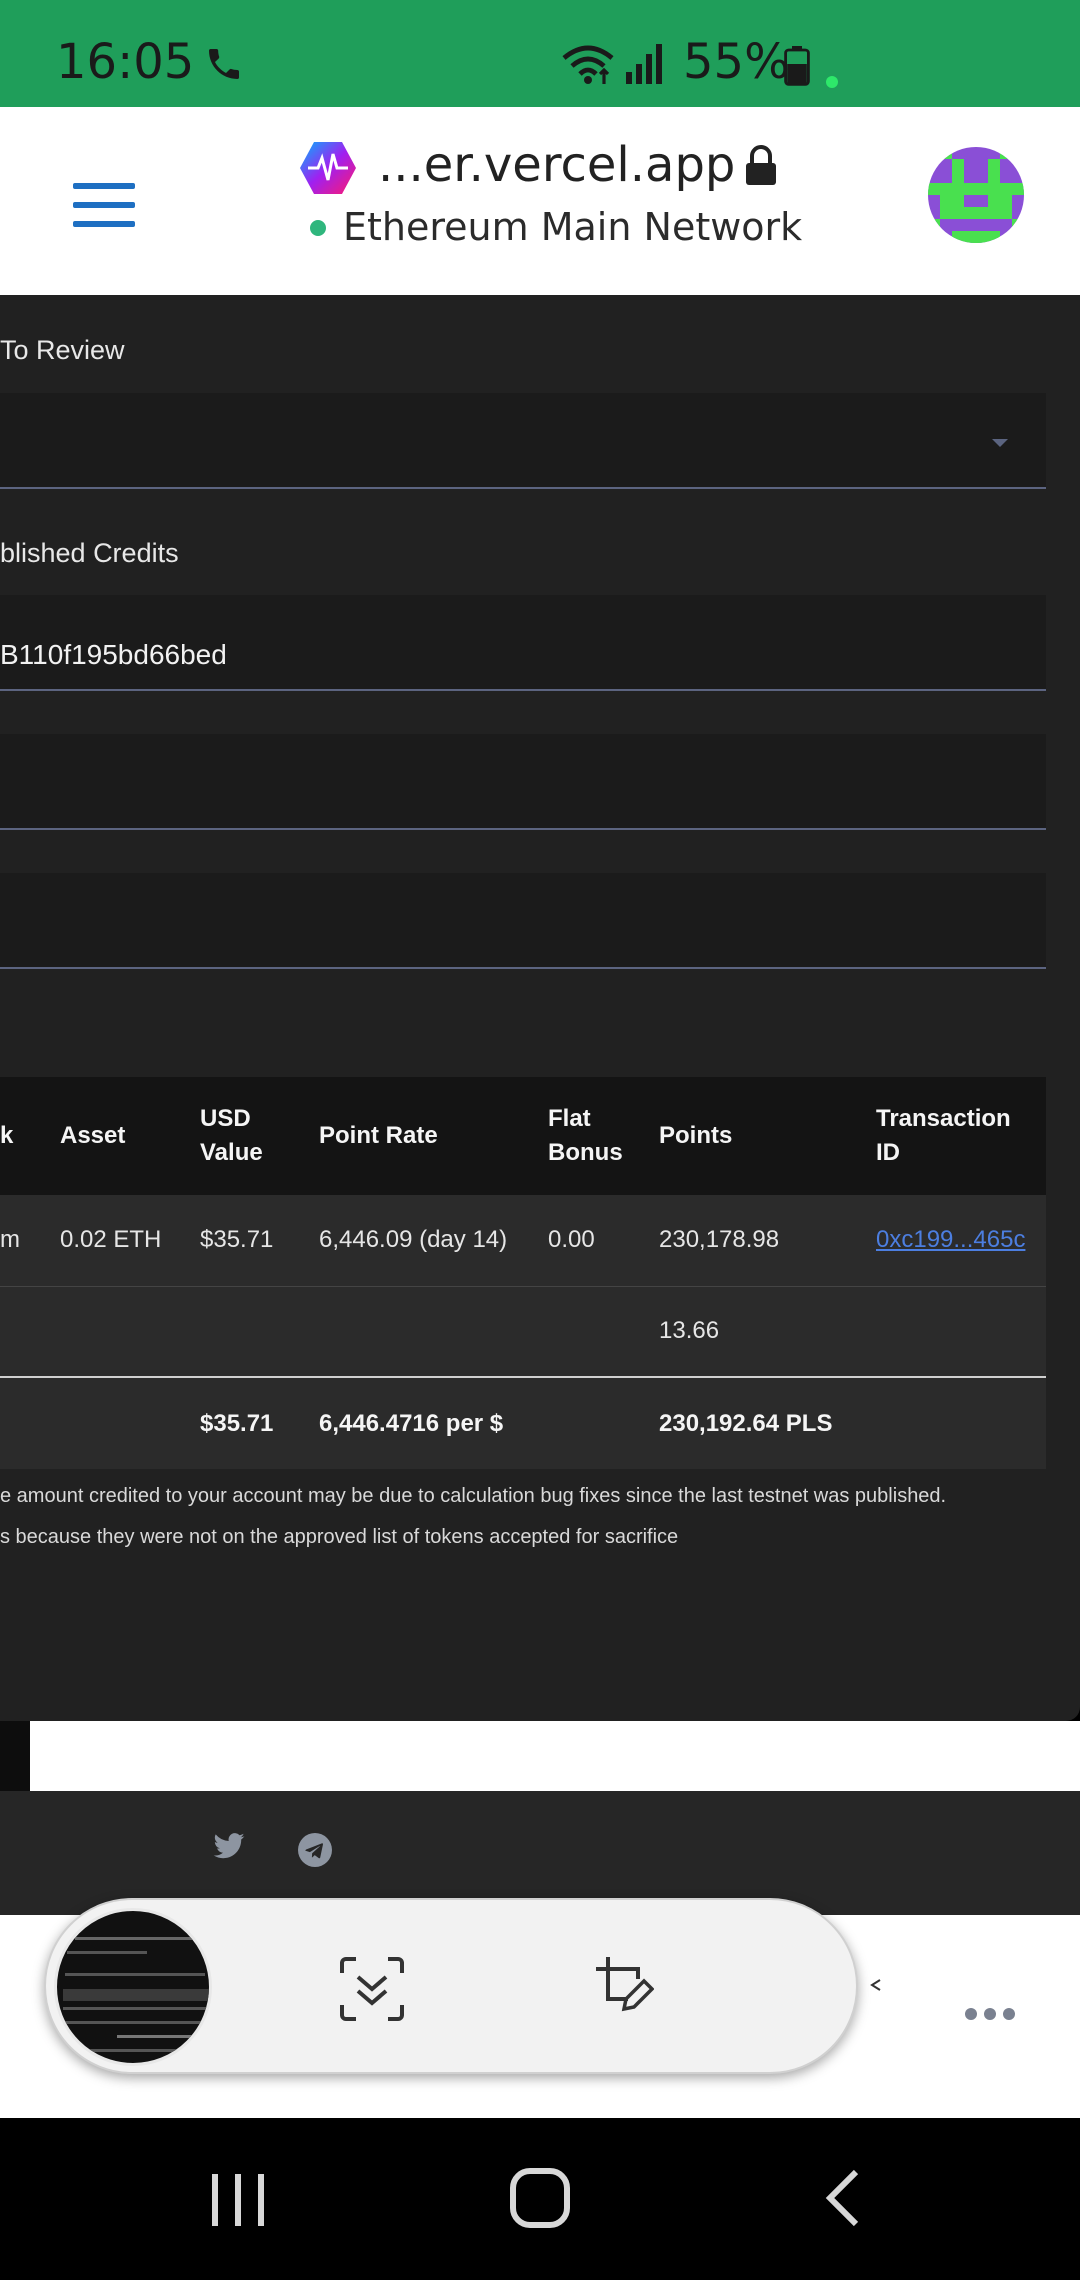 The width and height of the screenshot is (1080, 2280). Describe the element at coordinates (990, 2014) in the screenshot. I see `more-options-icon` at that location.